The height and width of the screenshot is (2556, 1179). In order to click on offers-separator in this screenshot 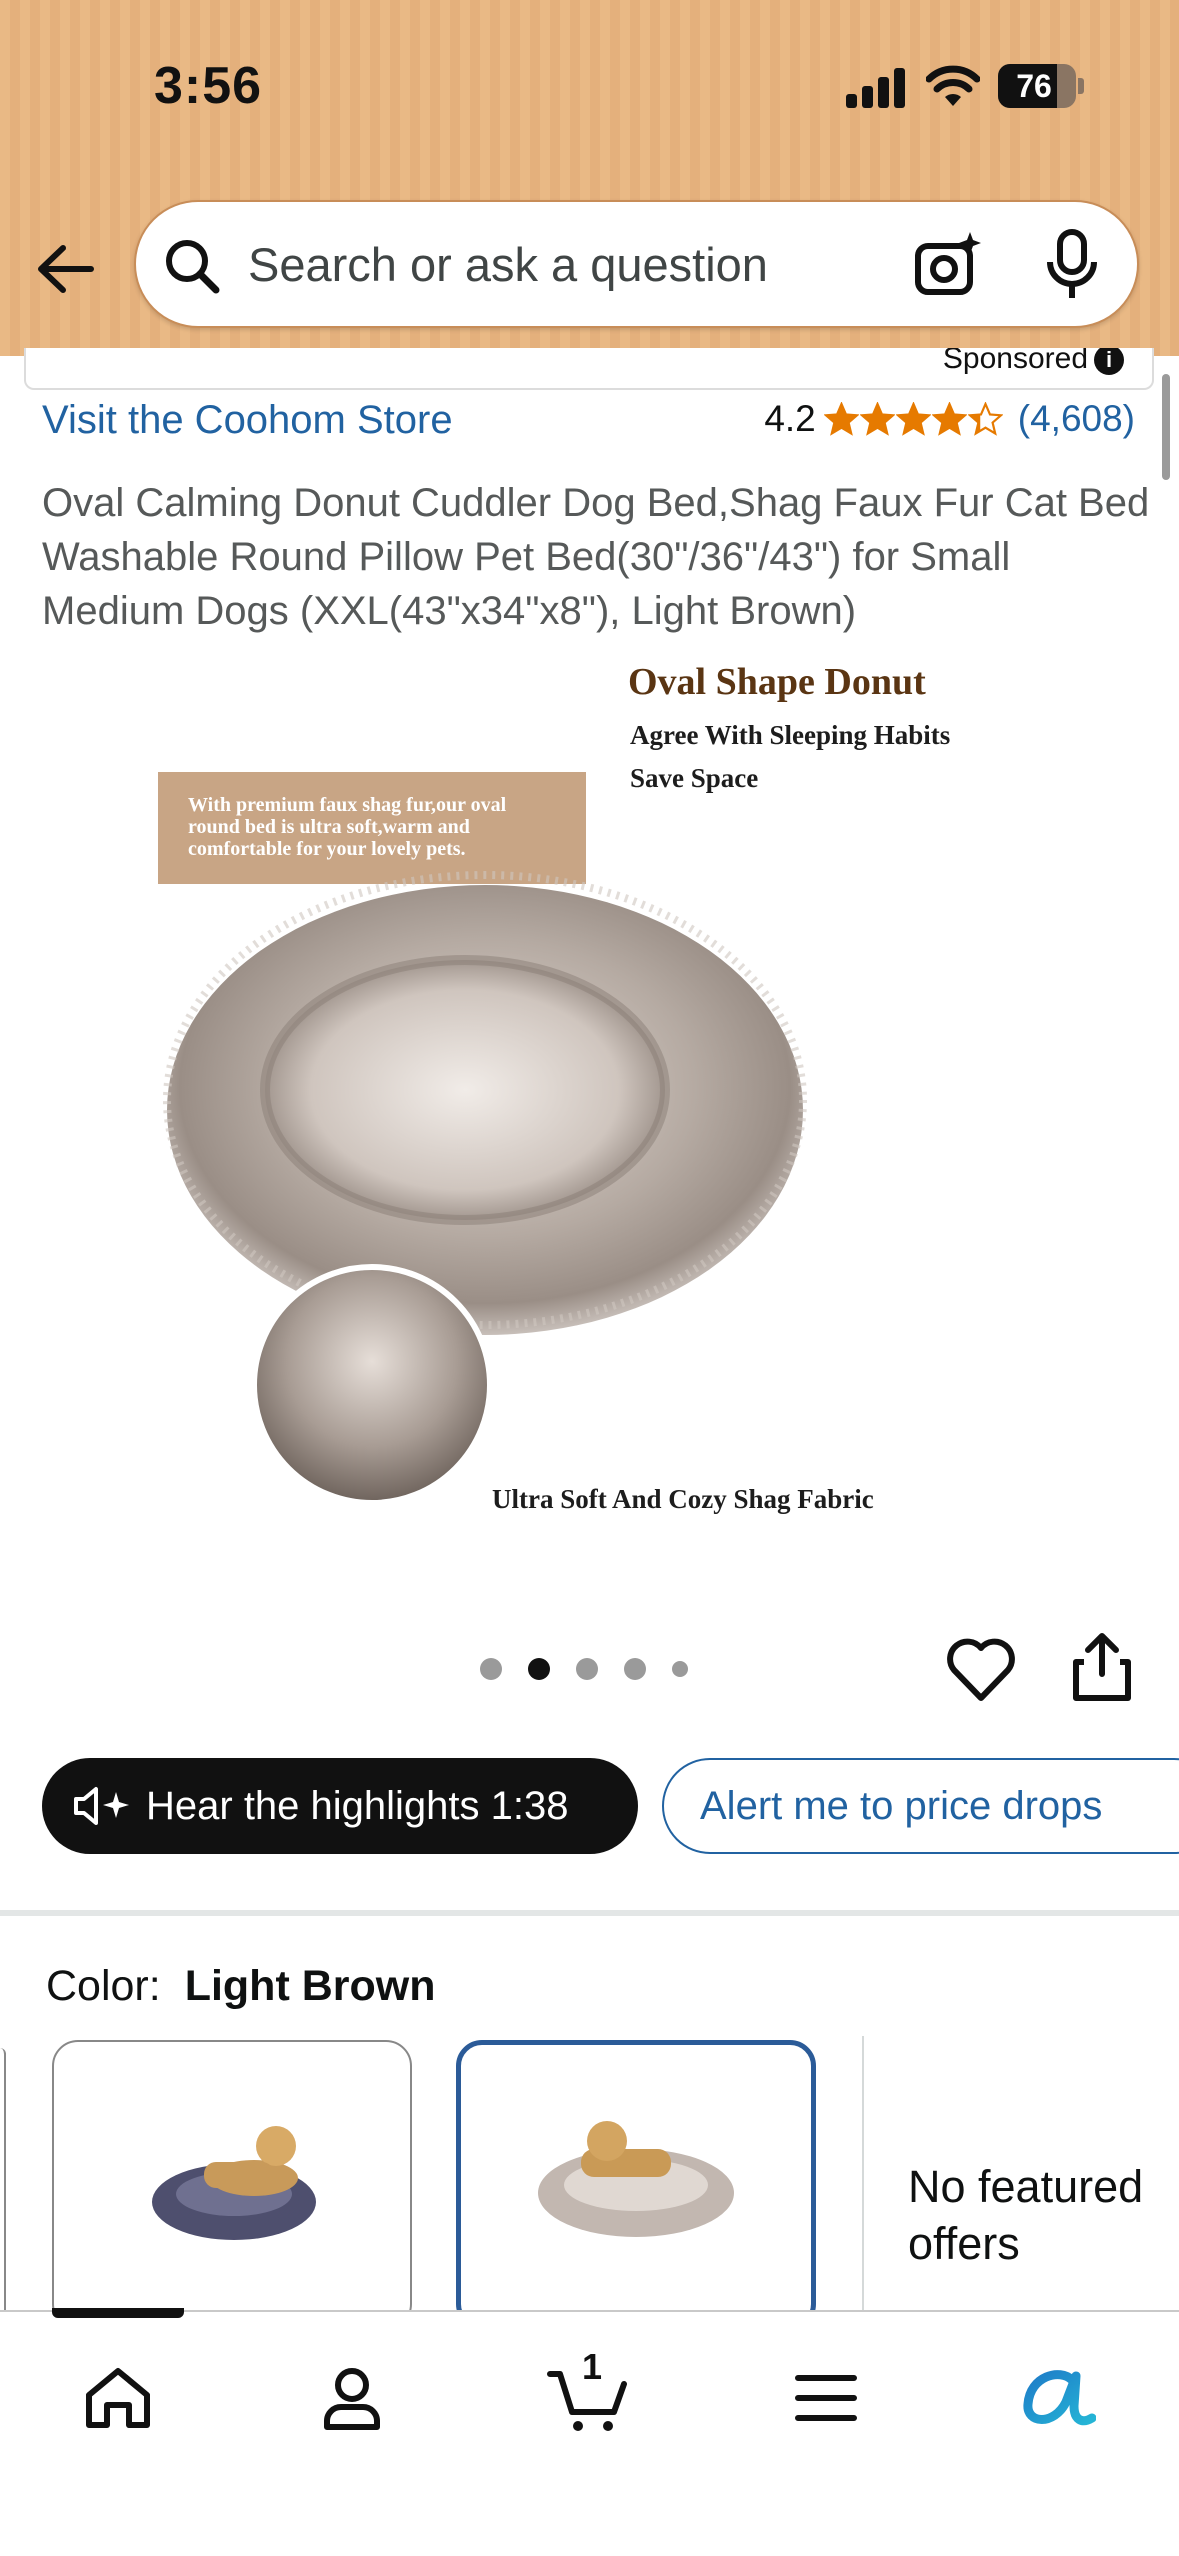, I will do `click(863, 2181)`.